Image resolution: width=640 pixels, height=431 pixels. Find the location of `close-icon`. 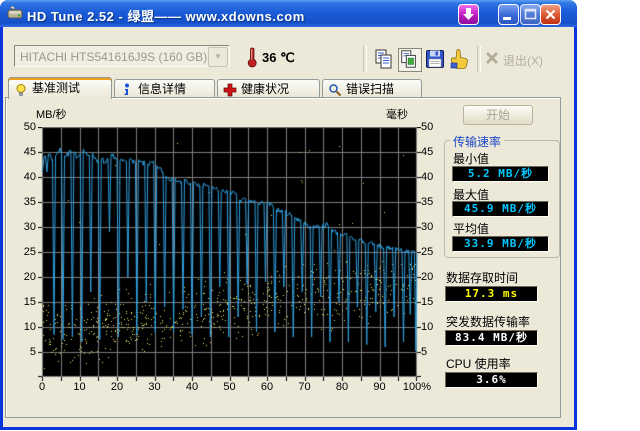

close-icon is located at coordinates (550, 14).